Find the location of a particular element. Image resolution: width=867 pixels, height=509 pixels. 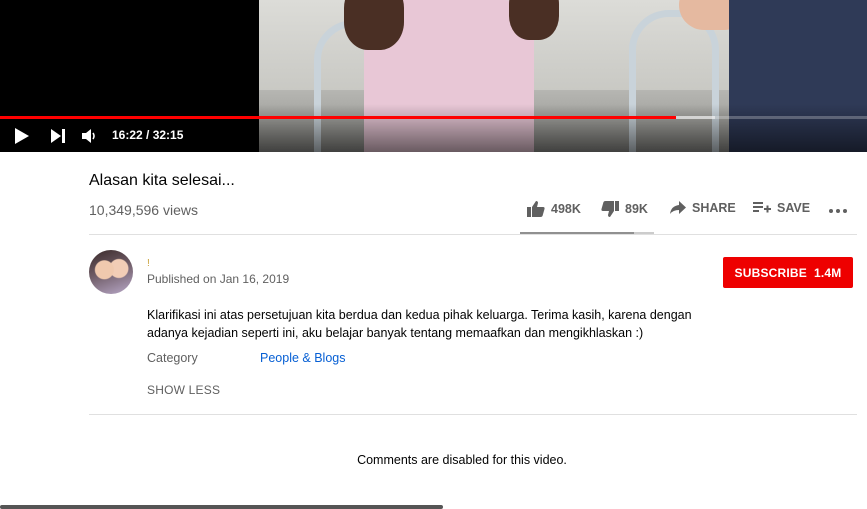

scene-shade is located at coordinates (563, 128).